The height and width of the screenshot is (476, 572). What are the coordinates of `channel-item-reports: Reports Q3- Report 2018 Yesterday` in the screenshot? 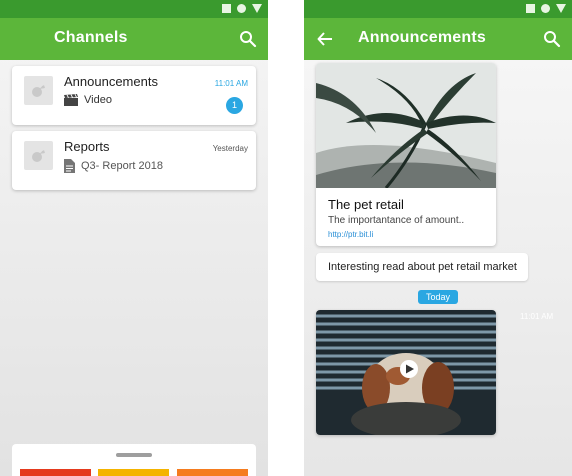 It's located at (134, 160).